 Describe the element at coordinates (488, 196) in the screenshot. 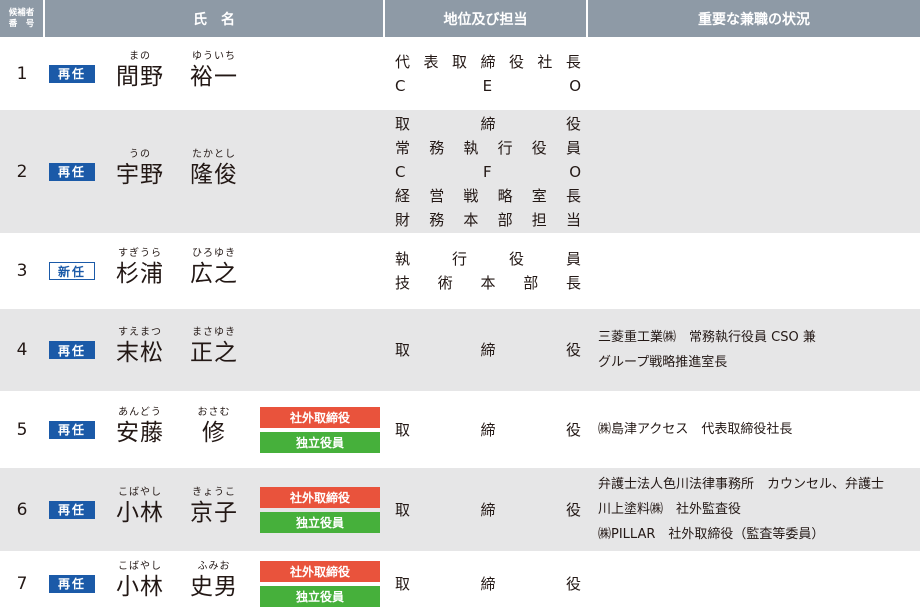

I see `position-line: 経営戦略室長` at that location.